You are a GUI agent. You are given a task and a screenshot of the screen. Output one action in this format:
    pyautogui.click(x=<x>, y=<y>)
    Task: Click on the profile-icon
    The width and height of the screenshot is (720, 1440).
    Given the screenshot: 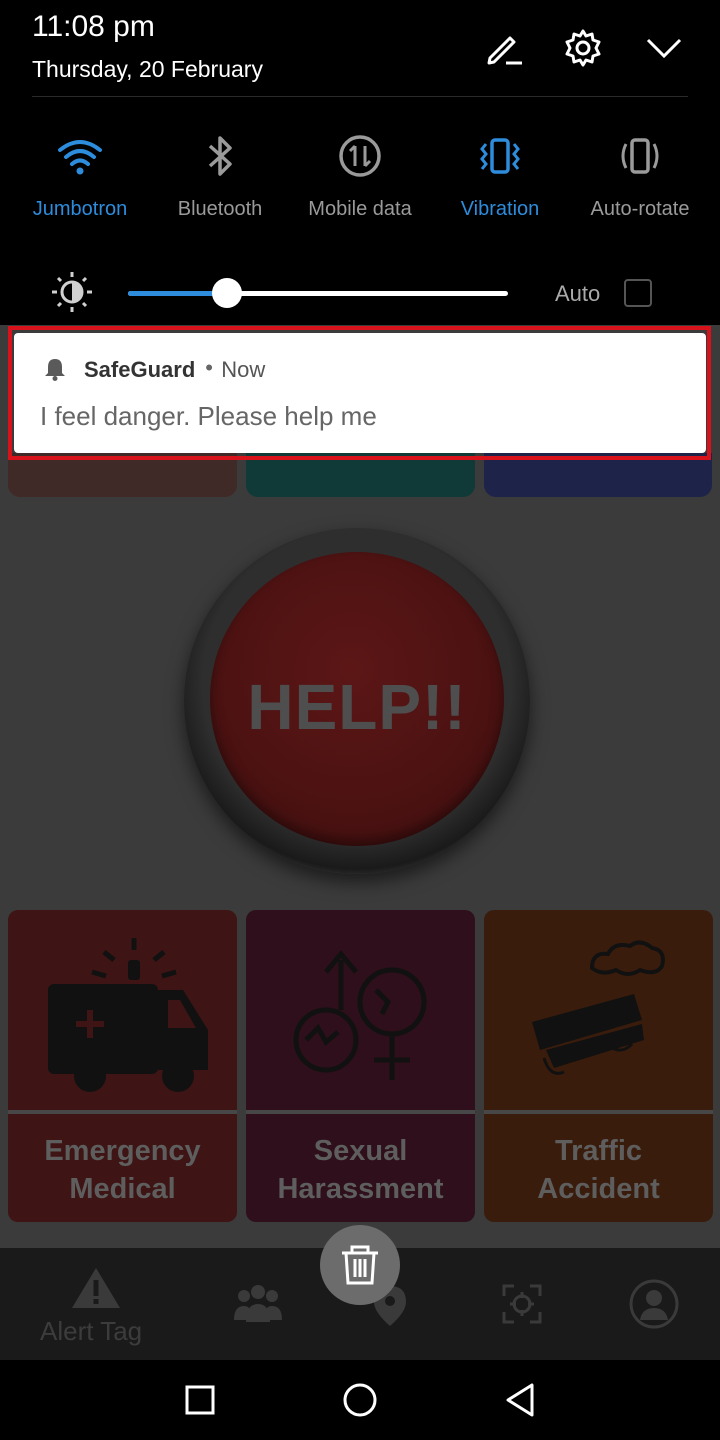 What is the action you would take?
    pyautogui.click(x=654, y=1304)
    